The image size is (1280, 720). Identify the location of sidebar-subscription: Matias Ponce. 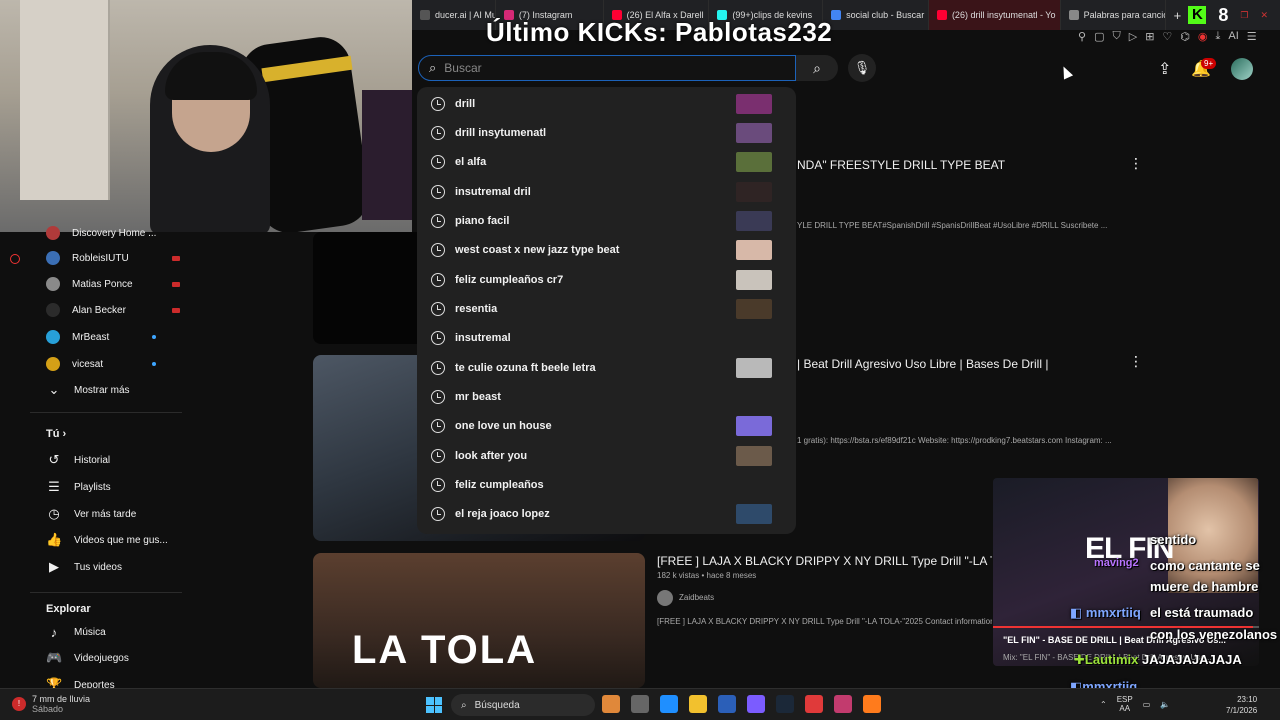
(105, 284).